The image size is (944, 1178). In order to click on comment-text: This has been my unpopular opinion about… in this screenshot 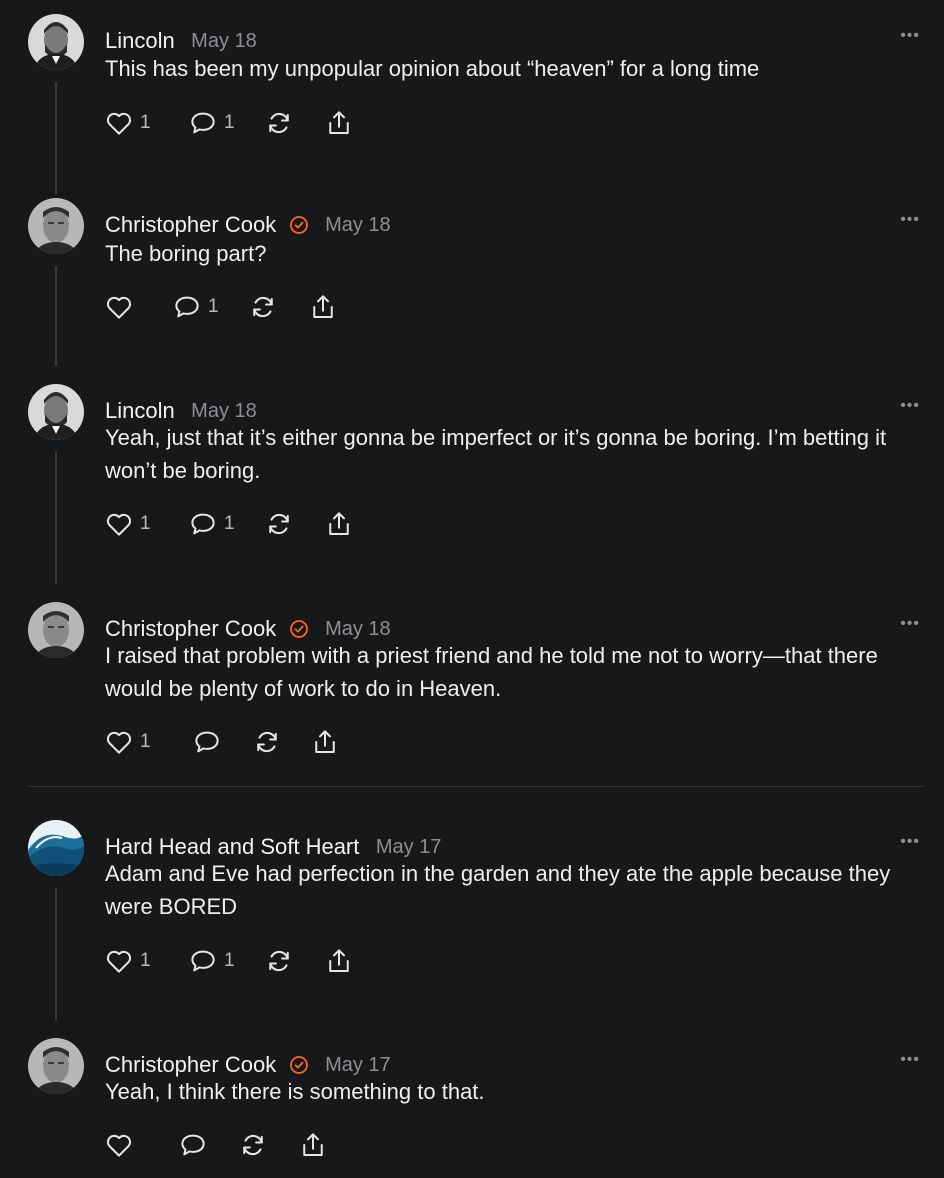, I will do `click(432, 68)`.